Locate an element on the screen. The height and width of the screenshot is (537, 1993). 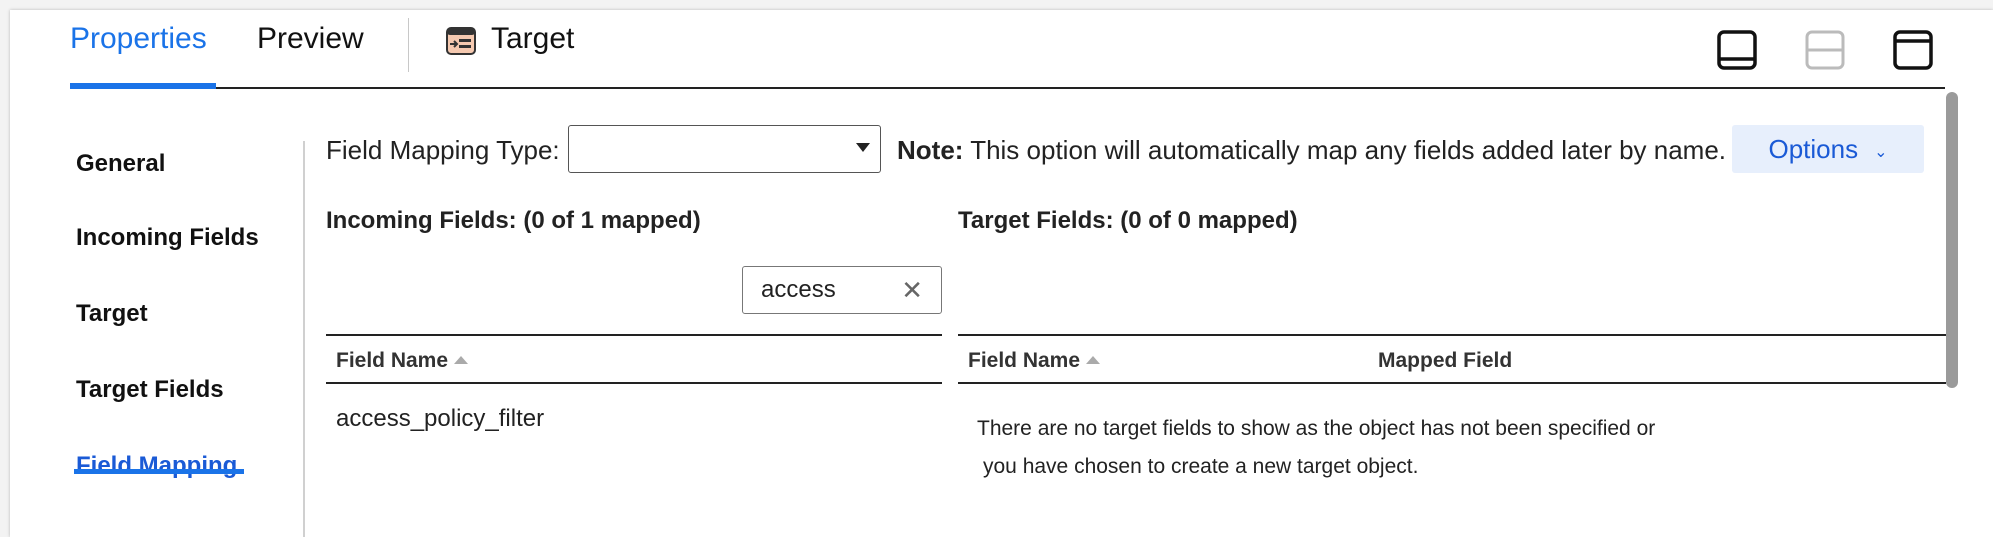
layout-toggle-group is located at coordinates (1825, 50).